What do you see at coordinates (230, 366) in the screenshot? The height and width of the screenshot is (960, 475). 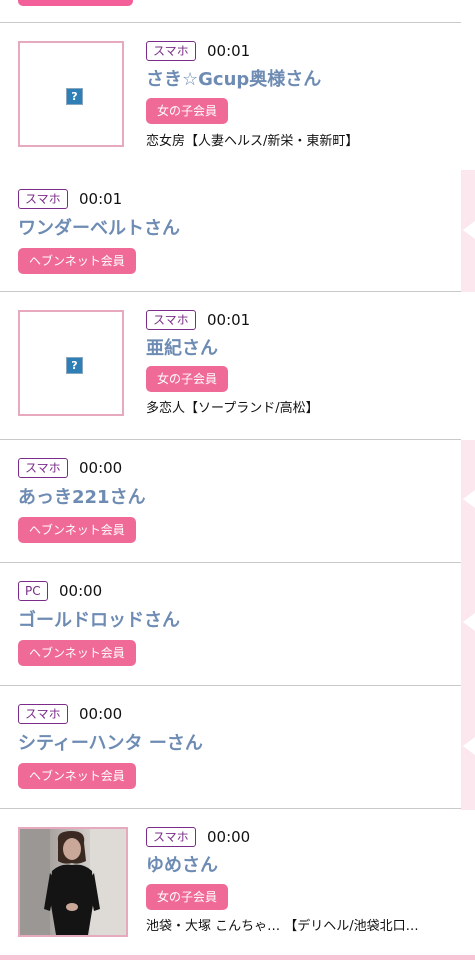 I see `list-item: ? スマホ 00:01 亜紀さん 女の子会員 多恋人【ソープランド/高松】` at bounding box center [230, 366].